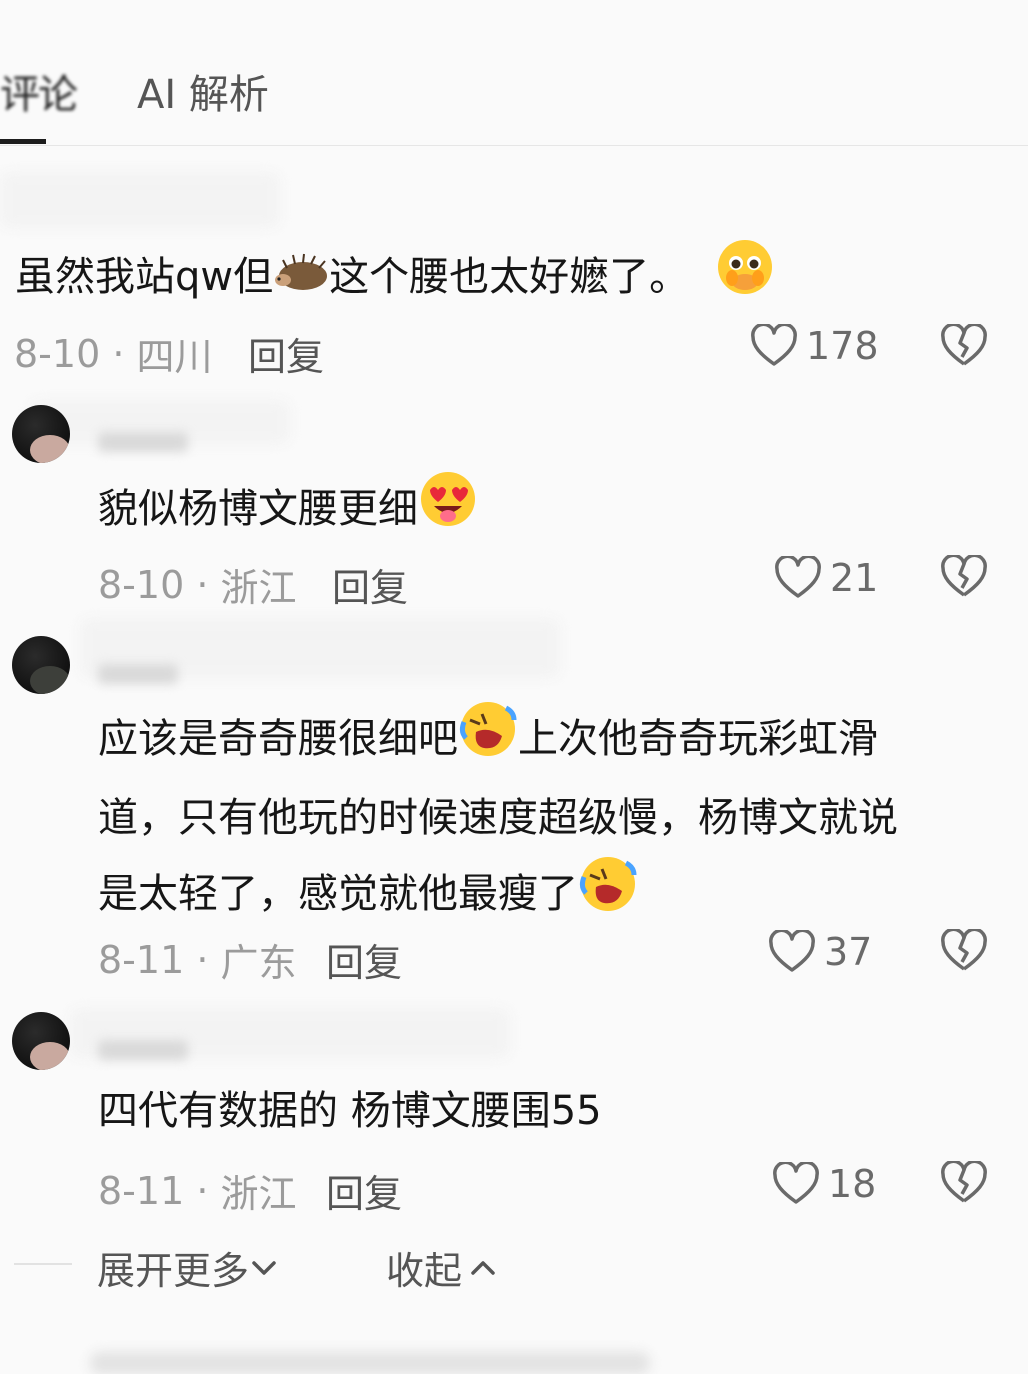  What do you see at coordinates (39, 91) in the screenshot?
I see `tab-comments: 评论` at bounding box center [39, 91].